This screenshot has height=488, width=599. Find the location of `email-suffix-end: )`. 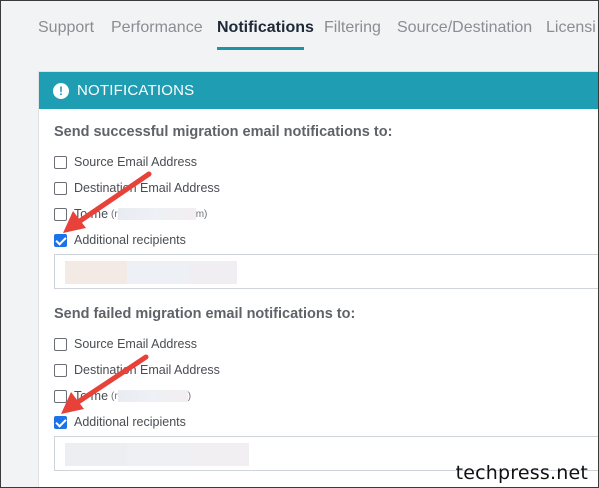

email-suffix-end: ) is located at coordinates (189, 396).